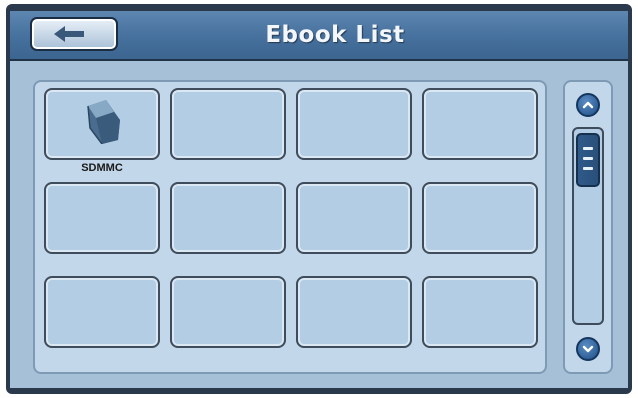  I want to click on folder-icon, so click(103, 122).